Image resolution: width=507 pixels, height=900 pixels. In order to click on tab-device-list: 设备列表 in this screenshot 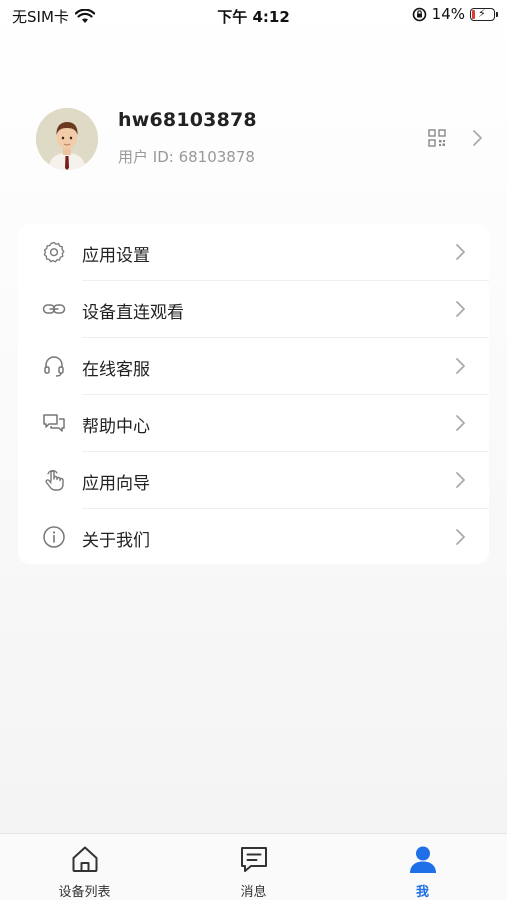, I will do `click(84, 867)`.